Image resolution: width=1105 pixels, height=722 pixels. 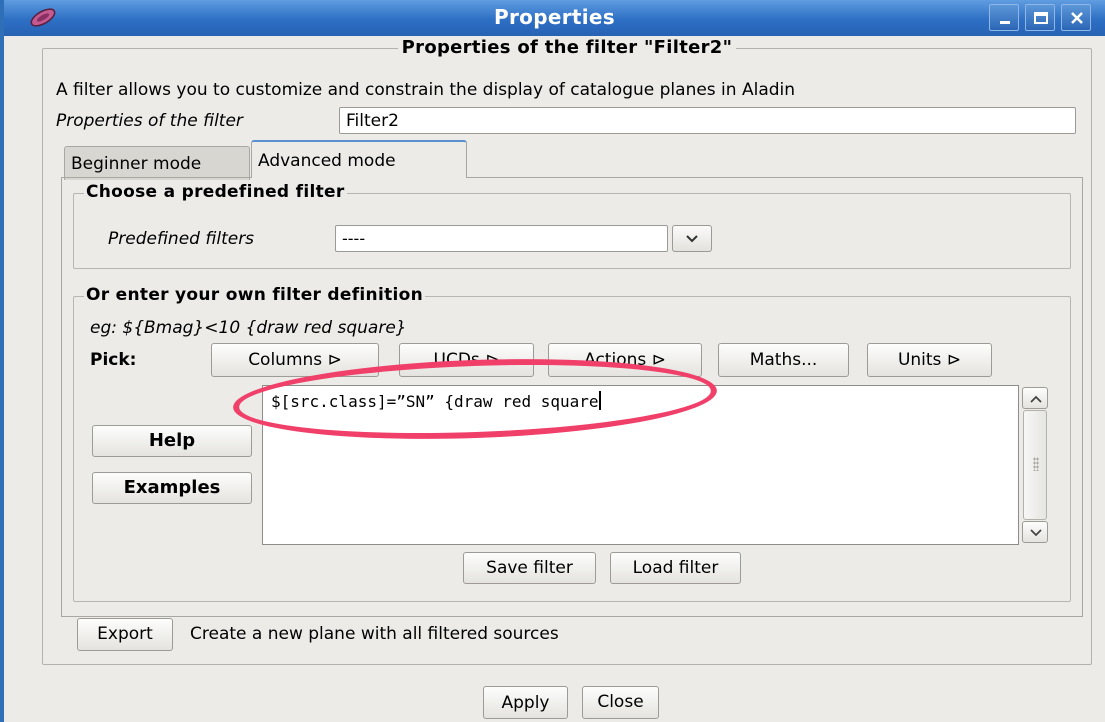 I want to click on close-icon, so click(x=1077, y=18).